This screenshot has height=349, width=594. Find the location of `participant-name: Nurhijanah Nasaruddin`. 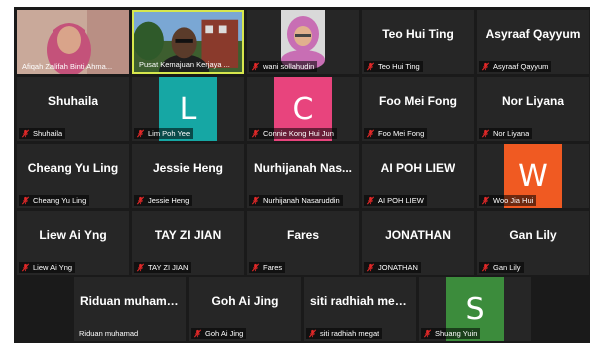

participant-name: Nurhijanah Nasaruddin is located at coordinates (301, 200).